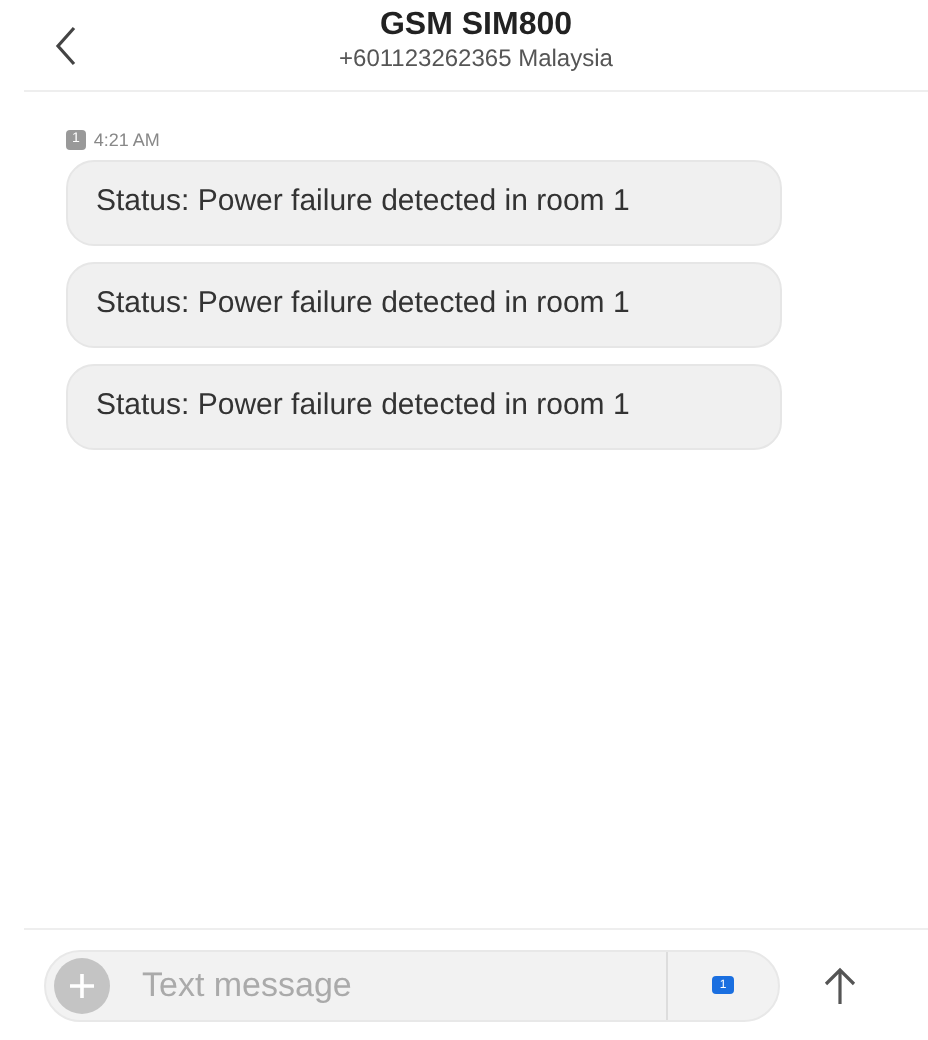 The width and height of the screenshot is (928, 1040). Describe the element at coordinates (476, 26) in the screenshot. I see `contact-name: GSM SIM800` at that location.